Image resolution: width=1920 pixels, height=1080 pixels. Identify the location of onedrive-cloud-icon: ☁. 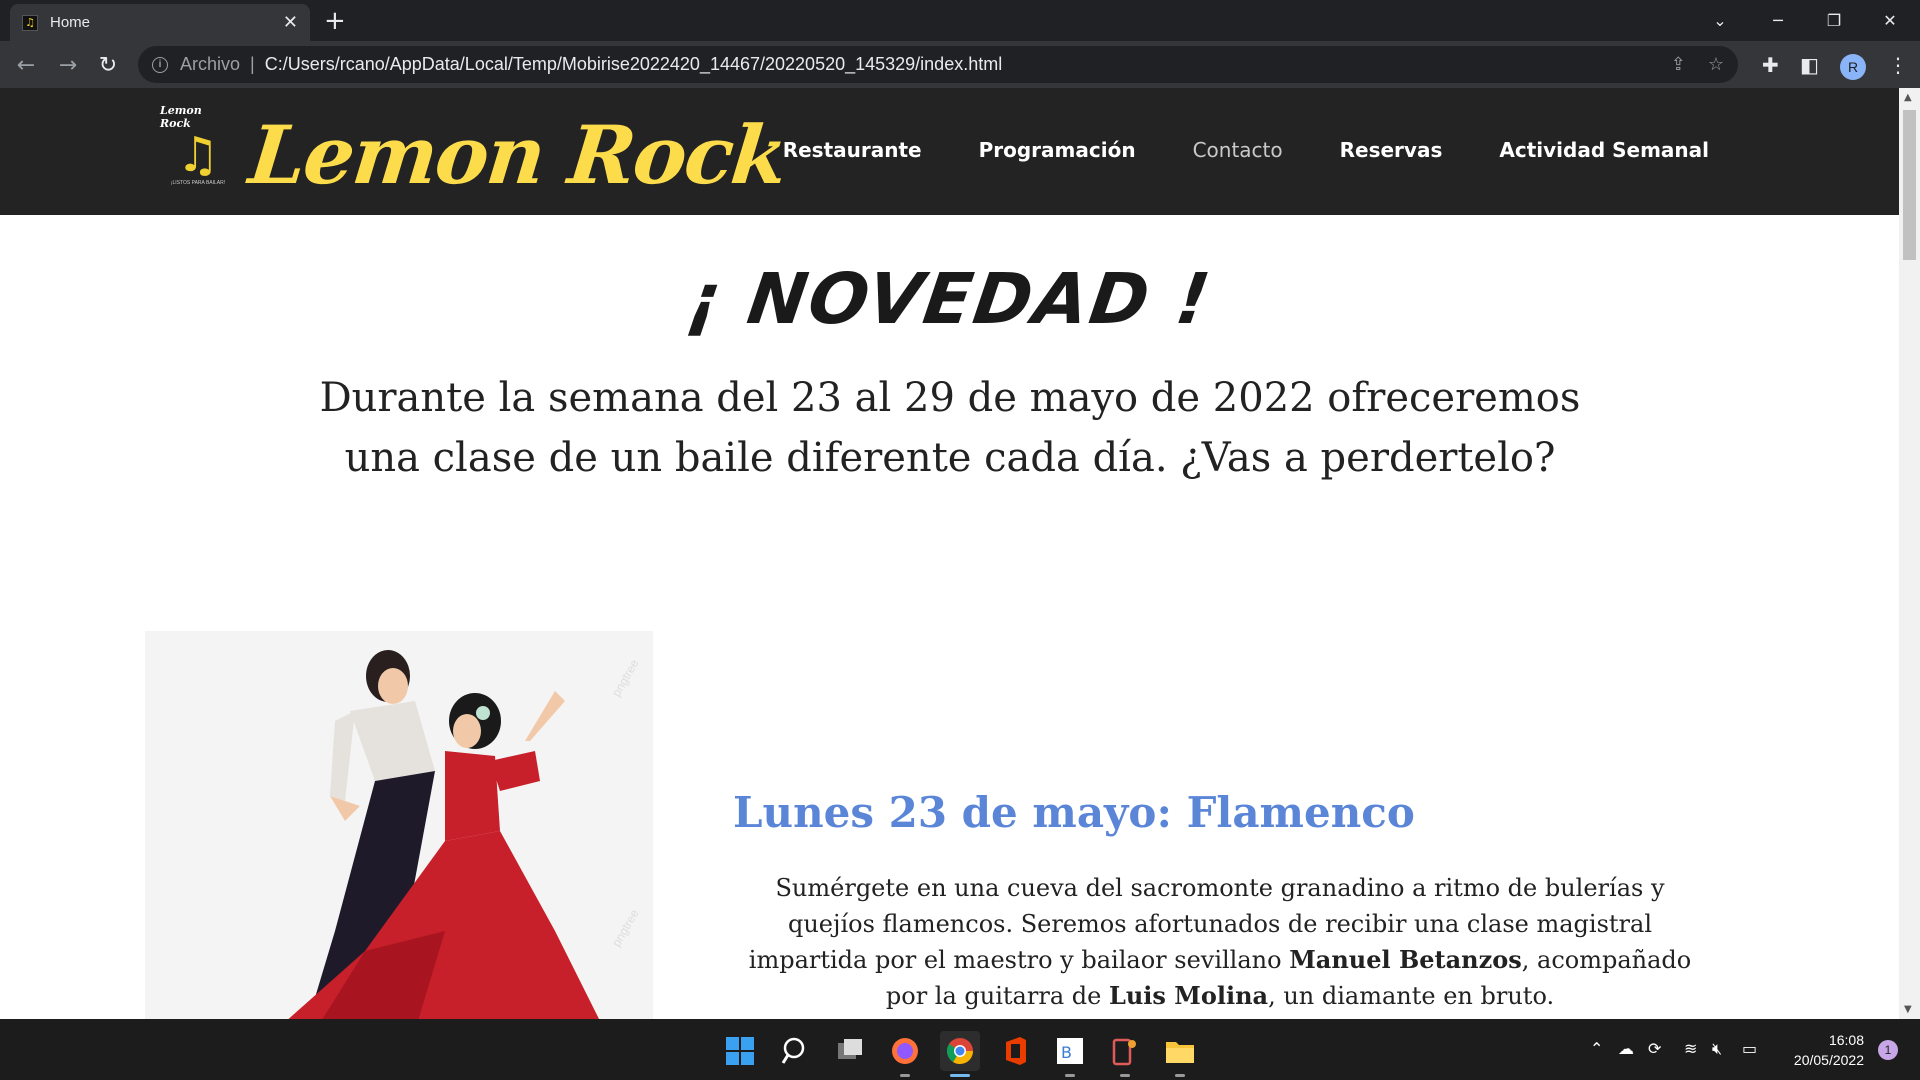
(1626, 1048).